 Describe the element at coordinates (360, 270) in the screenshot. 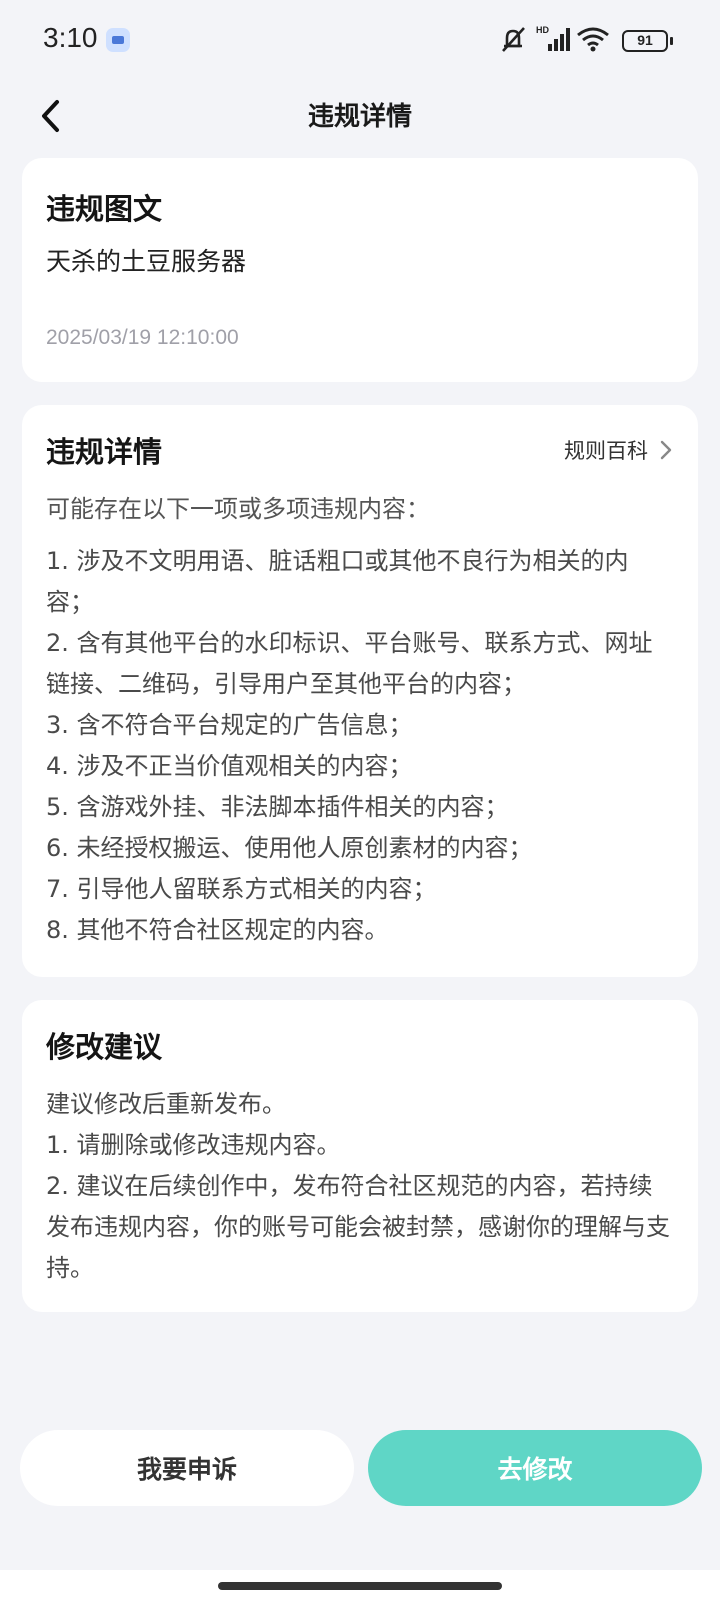

I see `violating-post-card: 违规图文 天杀的土豆服务器 2025/03/19 12:10:00` at that location.